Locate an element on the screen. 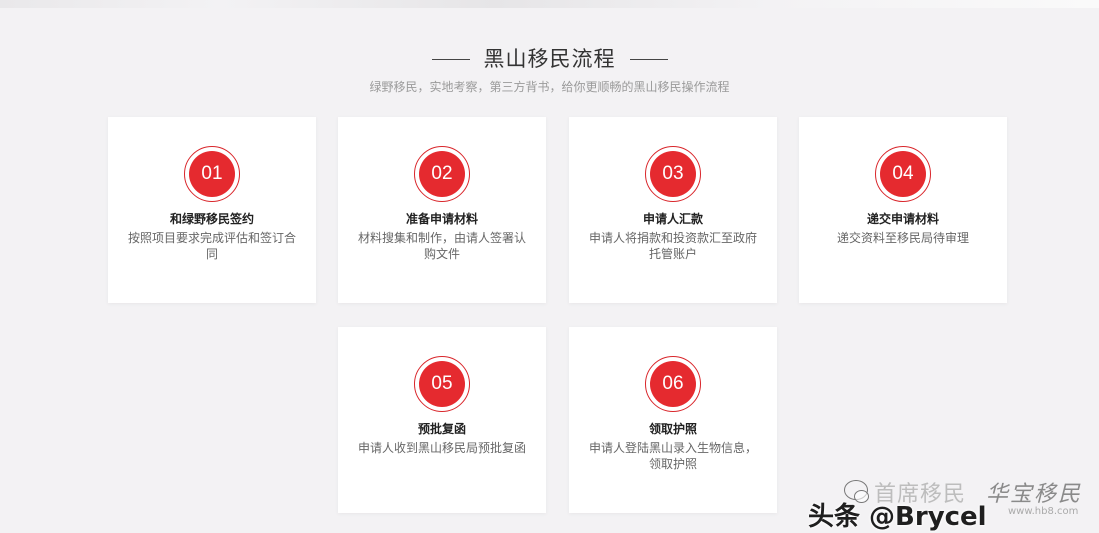 Image resolution: width=1099 pixels, height=533 pixels. step-description: 材料搜集和制作，由请人签署认购文件 is located at coordinates (442, 246).